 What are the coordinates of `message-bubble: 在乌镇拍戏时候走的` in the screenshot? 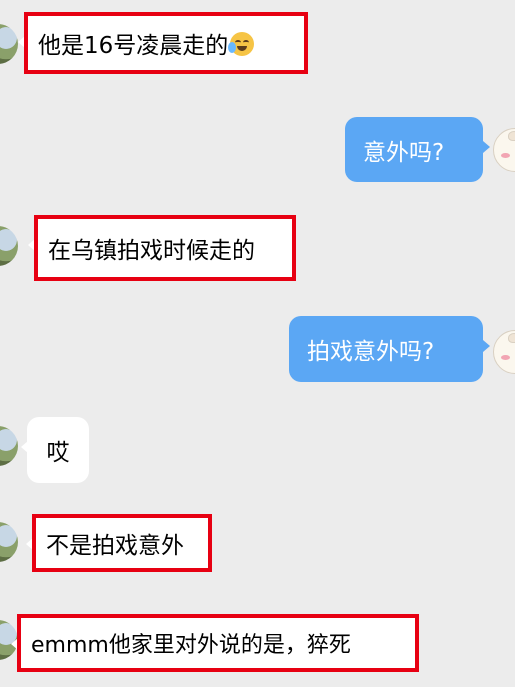 It's located at (162, 248).